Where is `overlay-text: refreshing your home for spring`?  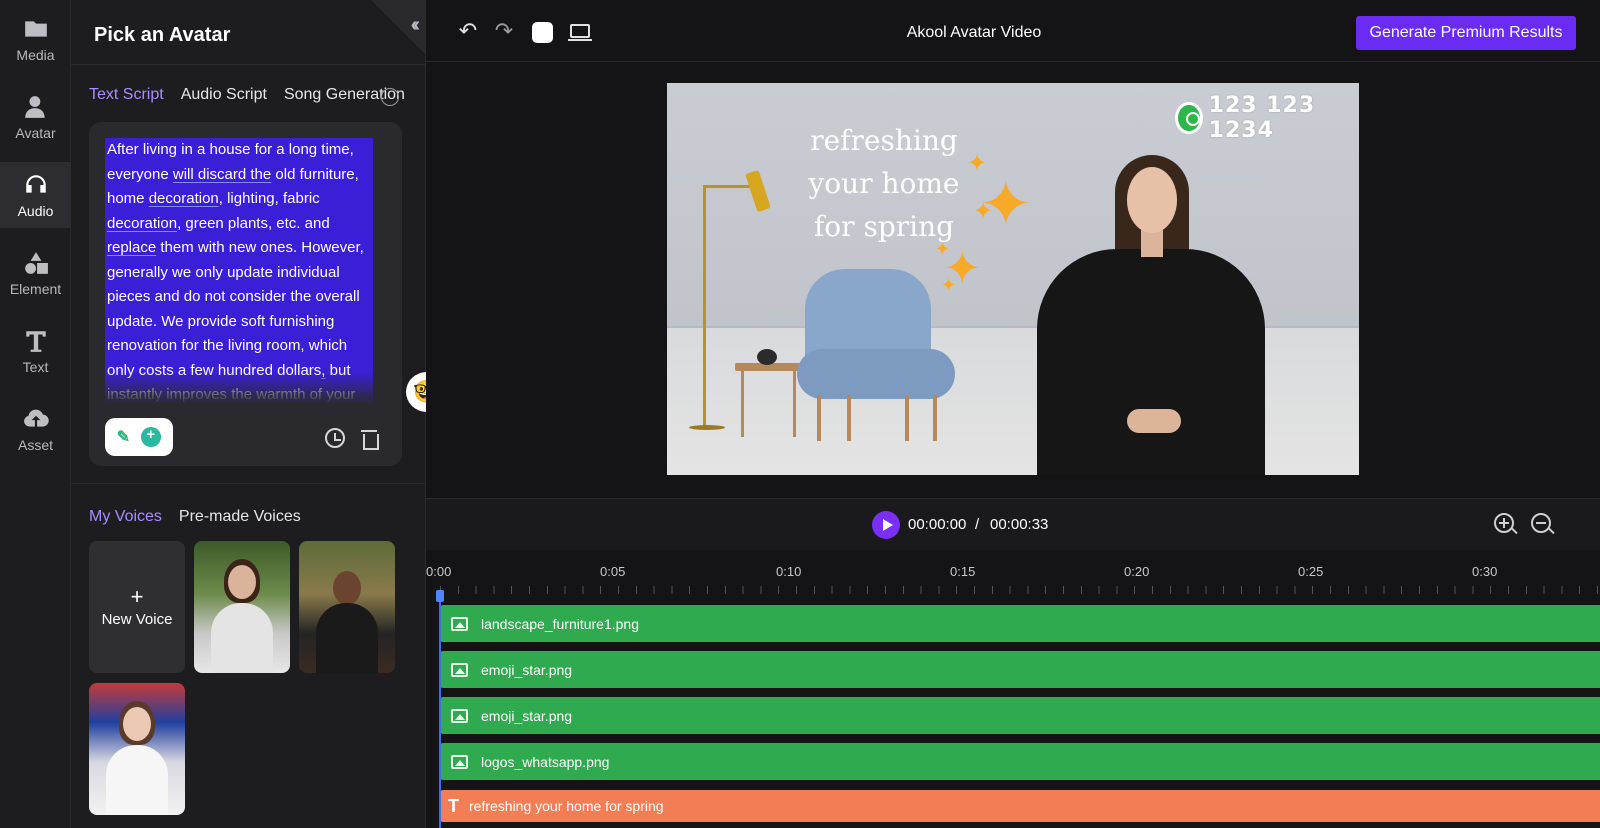
overlay-text: refreshing your home for spring is located at coordinates (884, 183).